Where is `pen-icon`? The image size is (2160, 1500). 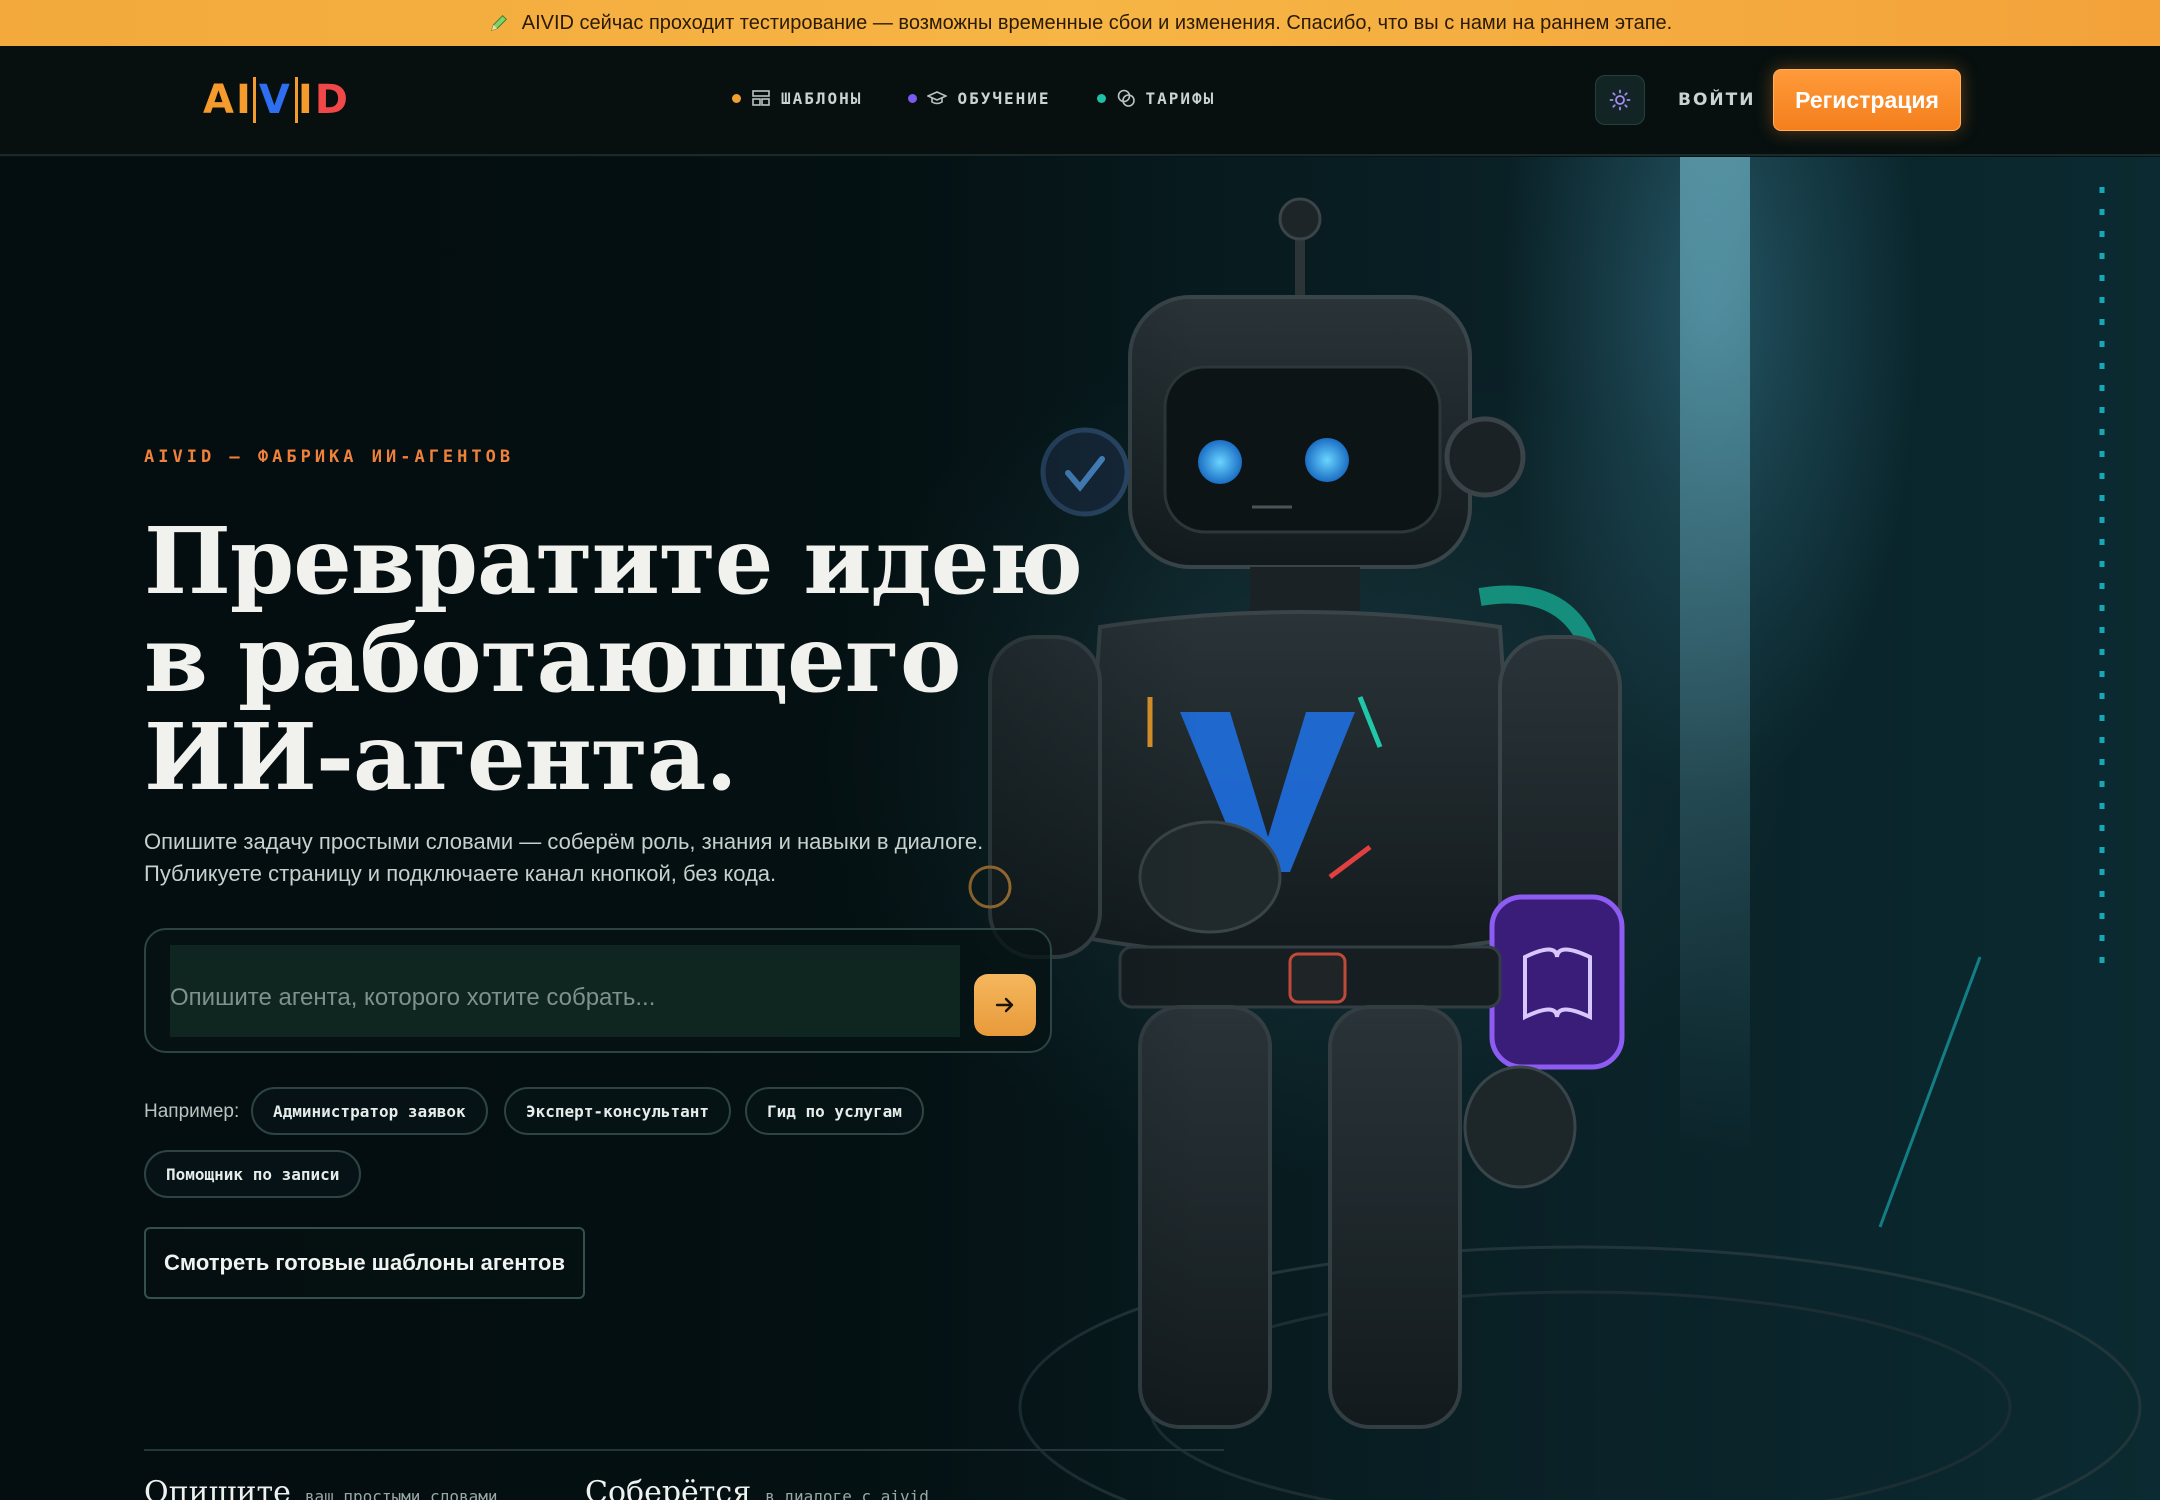
pen-icon is located at coordinates (498, 23).